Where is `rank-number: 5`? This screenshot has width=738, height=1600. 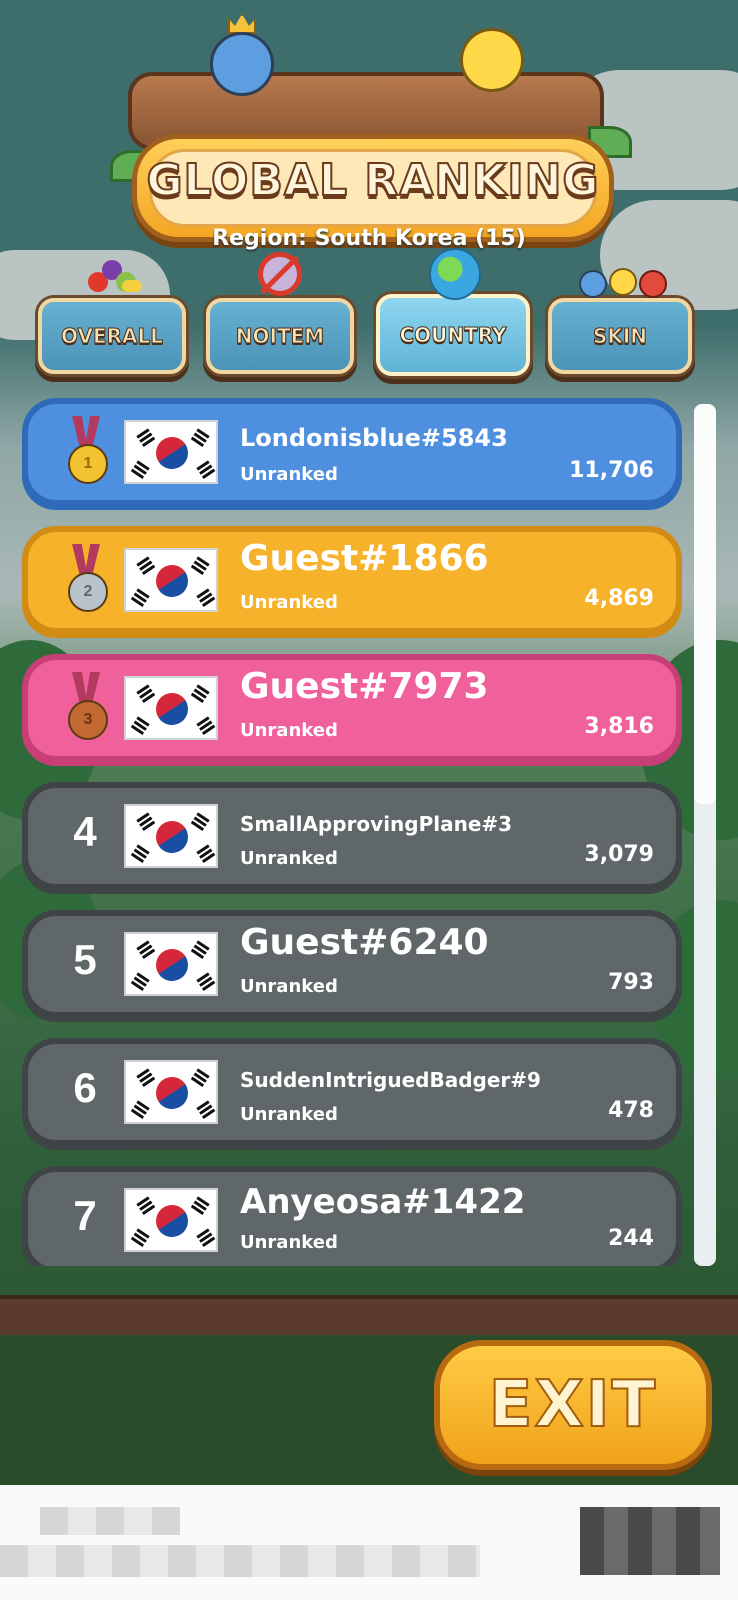
rank-number: 5 is located at coordinates (85, 959).